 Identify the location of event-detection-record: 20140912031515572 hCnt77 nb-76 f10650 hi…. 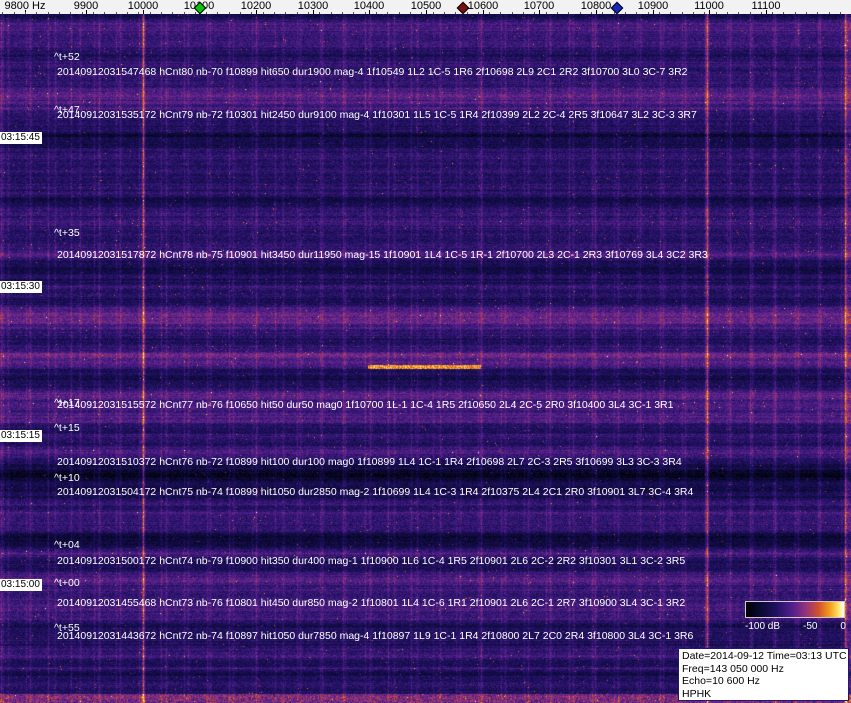
(365, 405).